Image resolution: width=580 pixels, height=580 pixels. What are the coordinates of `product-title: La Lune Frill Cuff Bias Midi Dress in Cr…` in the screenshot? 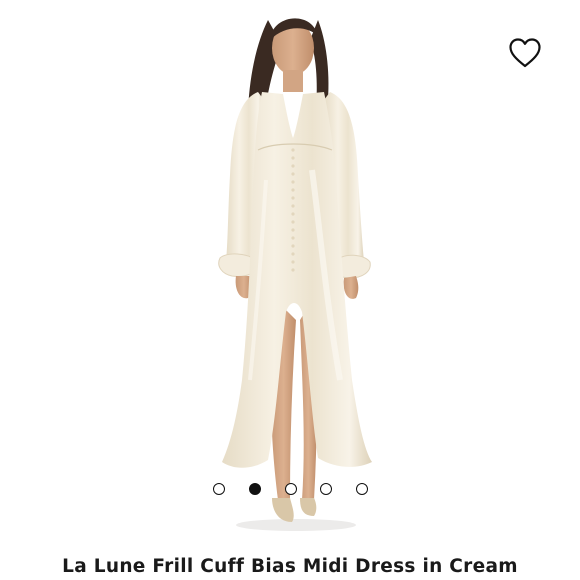 It's located at (290, 566).